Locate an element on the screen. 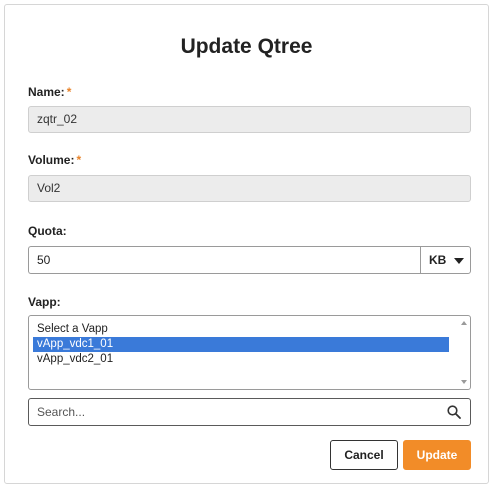  name-label-text: Name: is located at coordinates (46, 92).